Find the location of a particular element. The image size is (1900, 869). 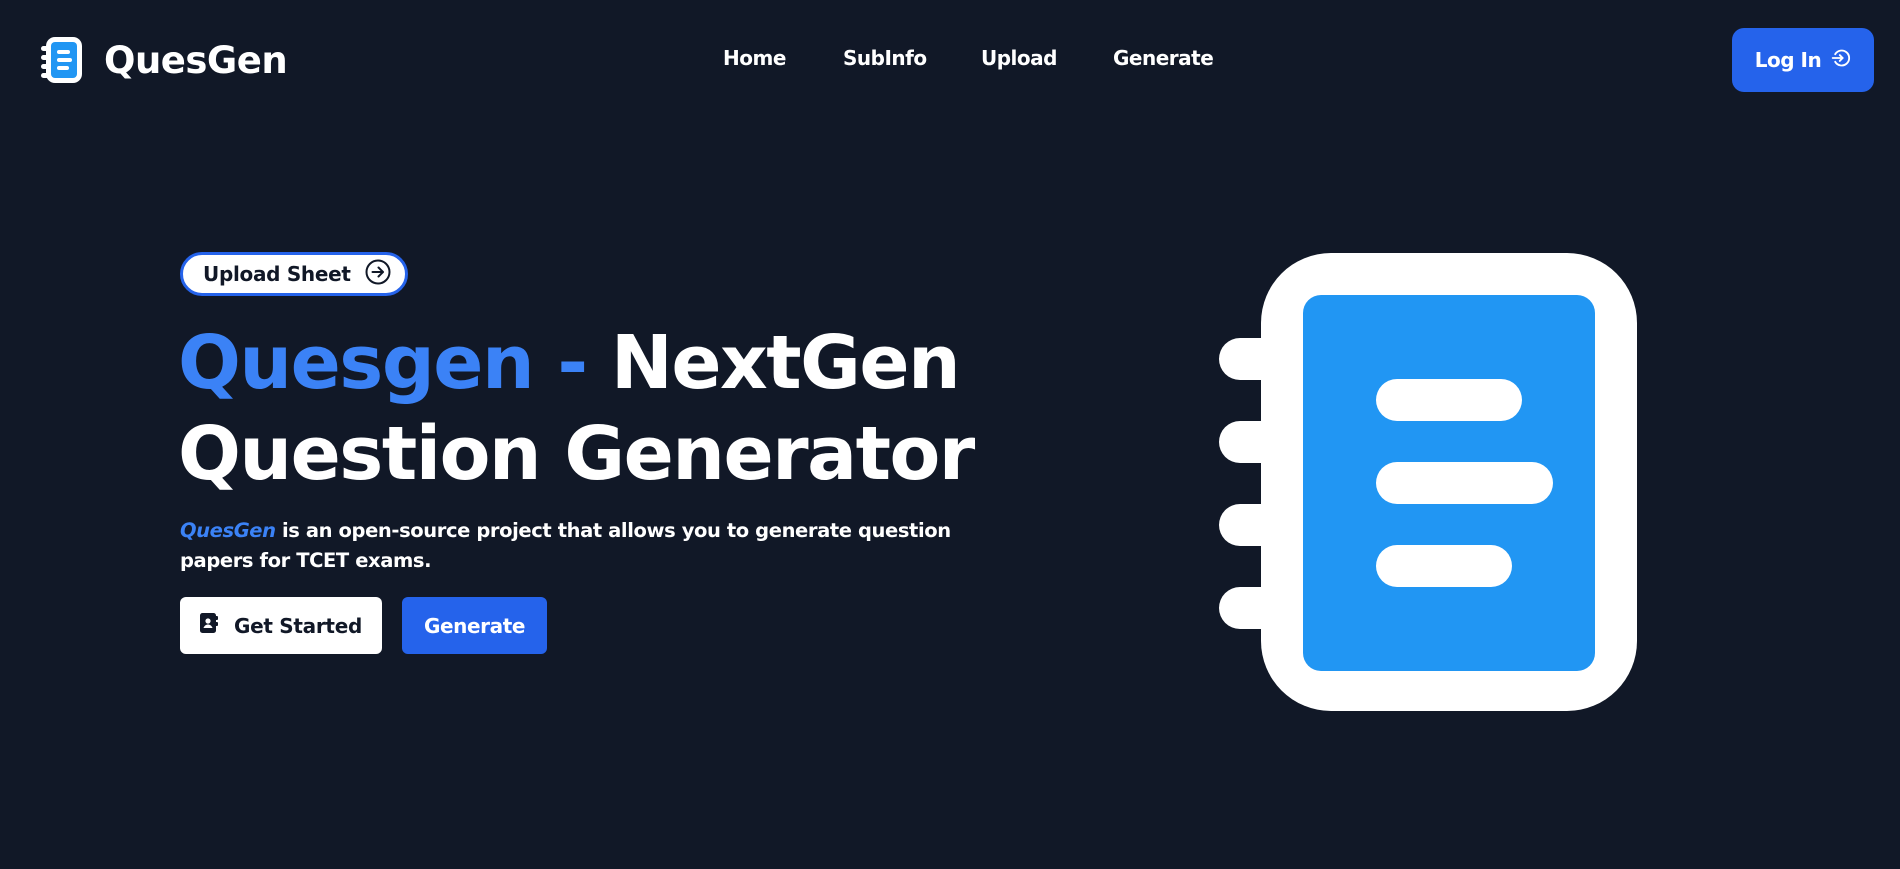

description-brand: QuesGen is located at coordinates (228, 530).